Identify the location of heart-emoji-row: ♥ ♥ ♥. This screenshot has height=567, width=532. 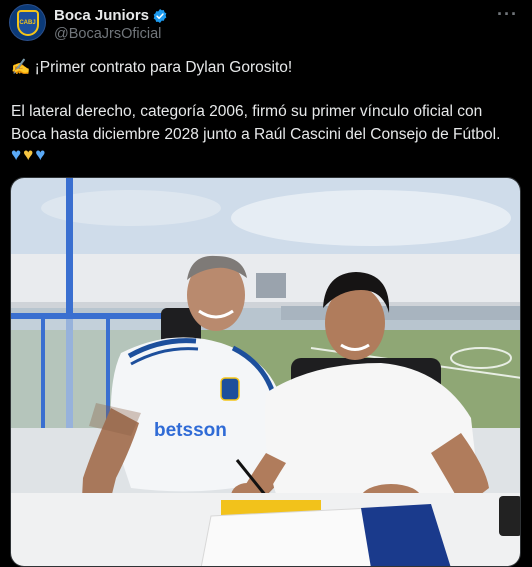
(28, 154).